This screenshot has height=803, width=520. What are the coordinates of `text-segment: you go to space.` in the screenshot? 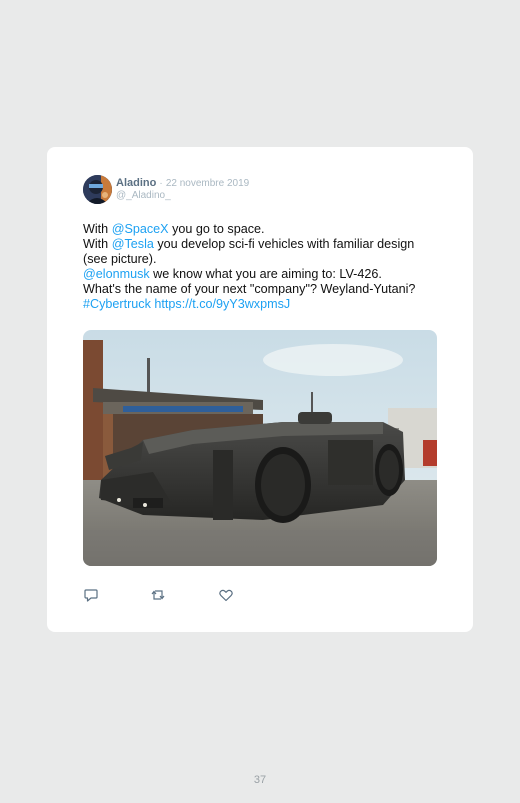 It's located at (216, 229).